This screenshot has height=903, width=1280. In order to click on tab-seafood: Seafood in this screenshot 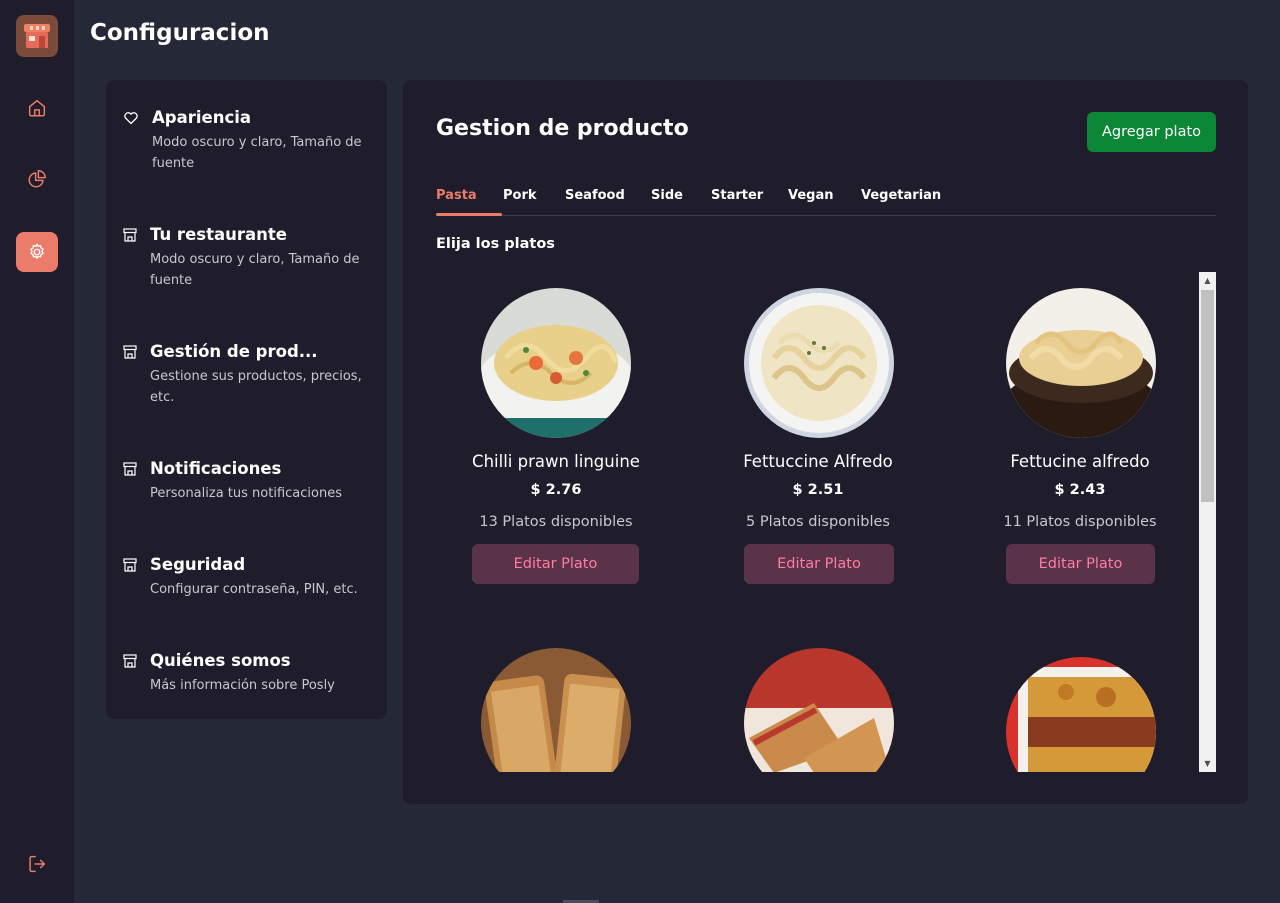, I will do `click(595, 195)`.